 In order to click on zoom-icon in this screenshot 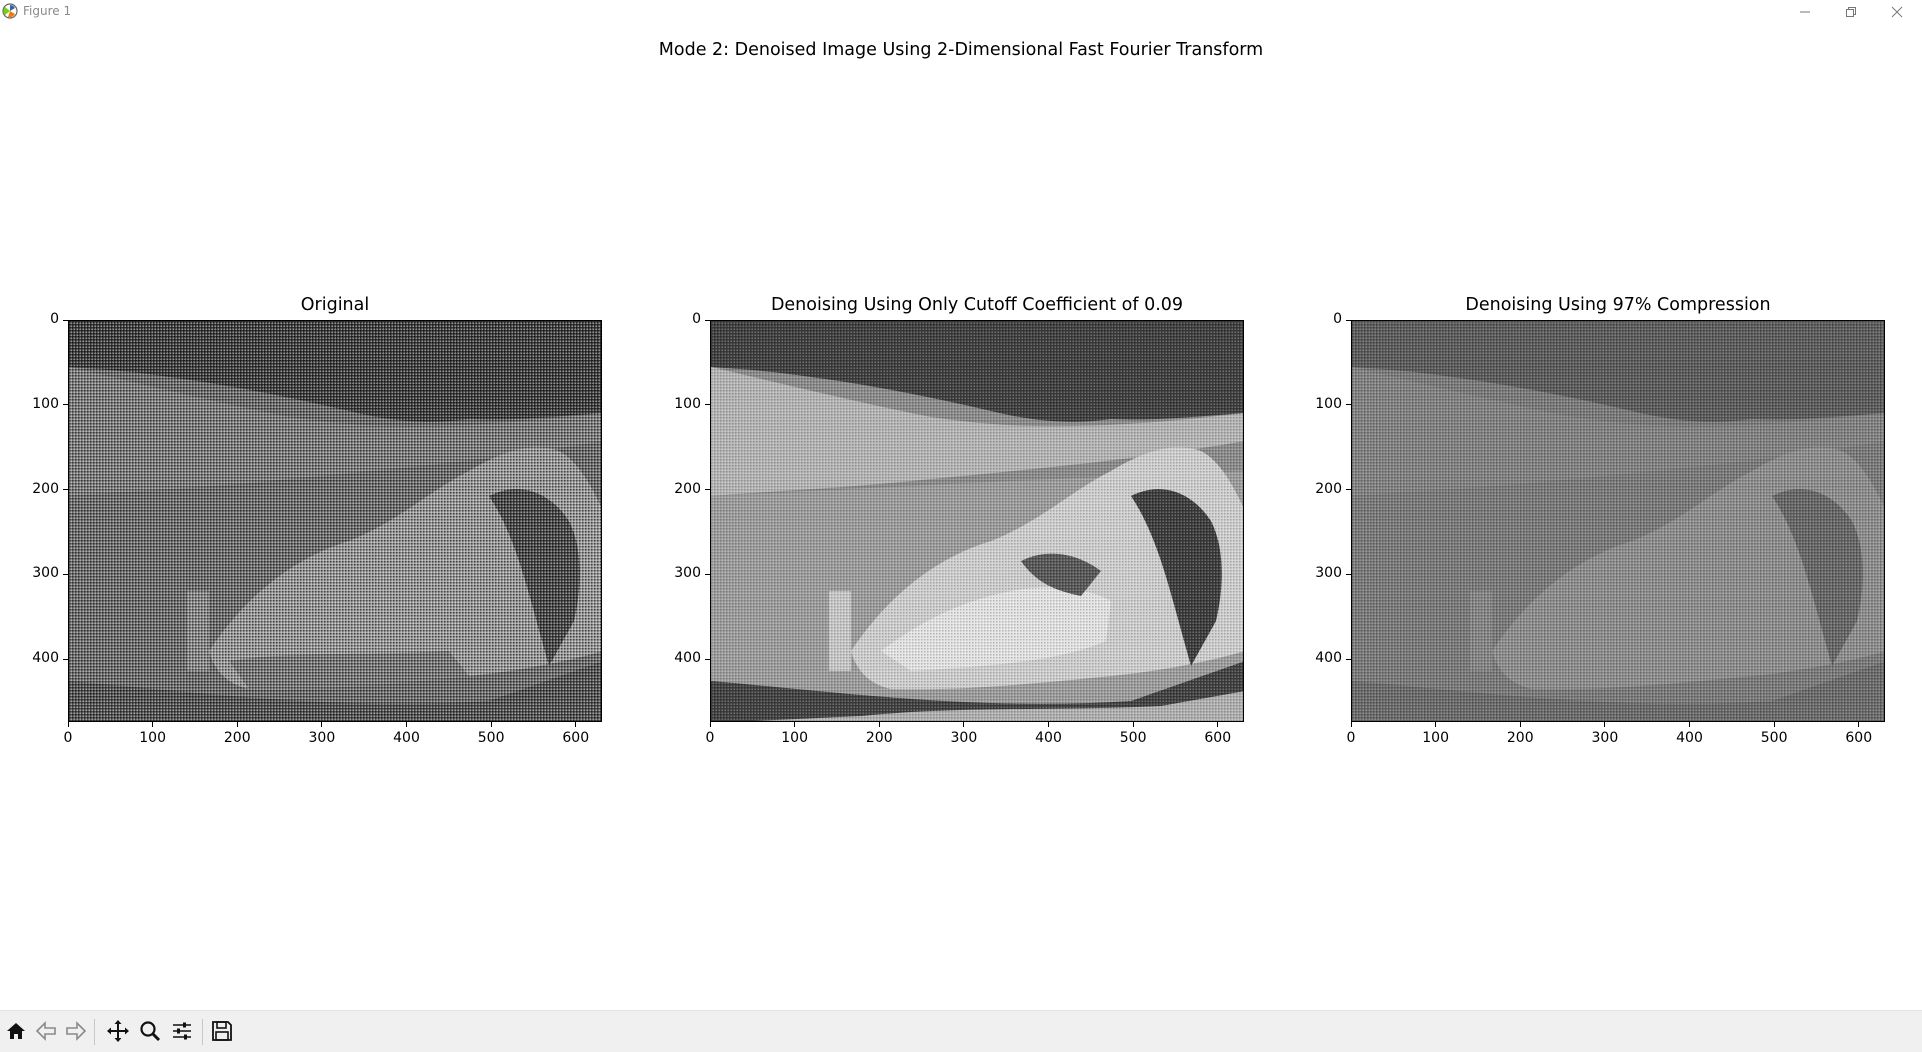, I will do `click(150, 1031)`.